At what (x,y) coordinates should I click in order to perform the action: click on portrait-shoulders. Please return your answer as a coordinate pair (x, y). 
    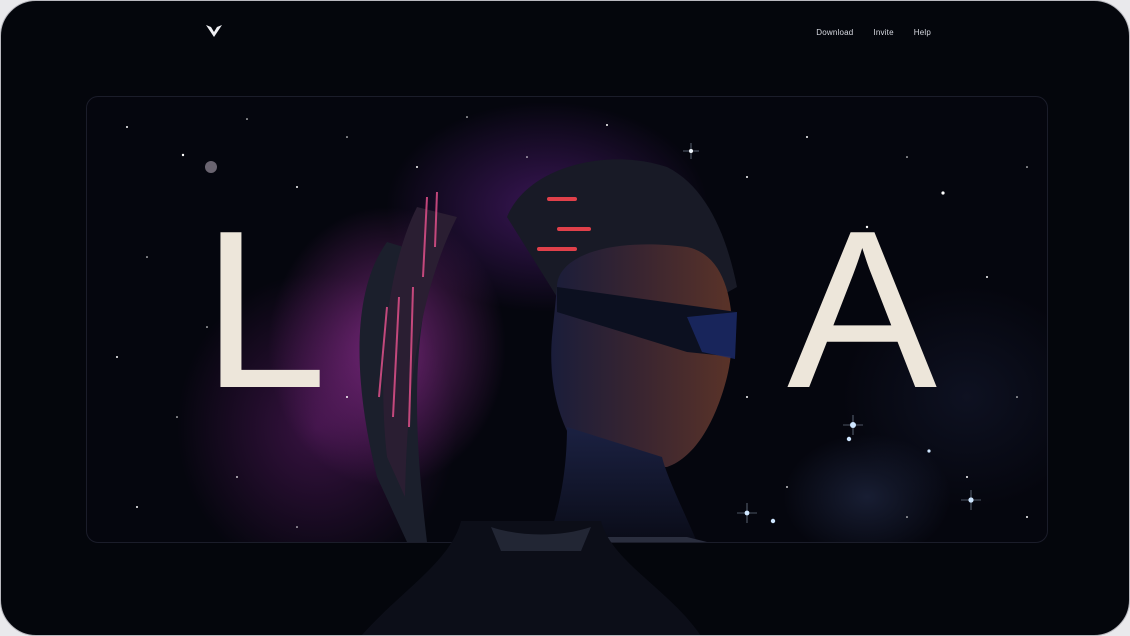
    Looking at the image, I should click on (531, 578).